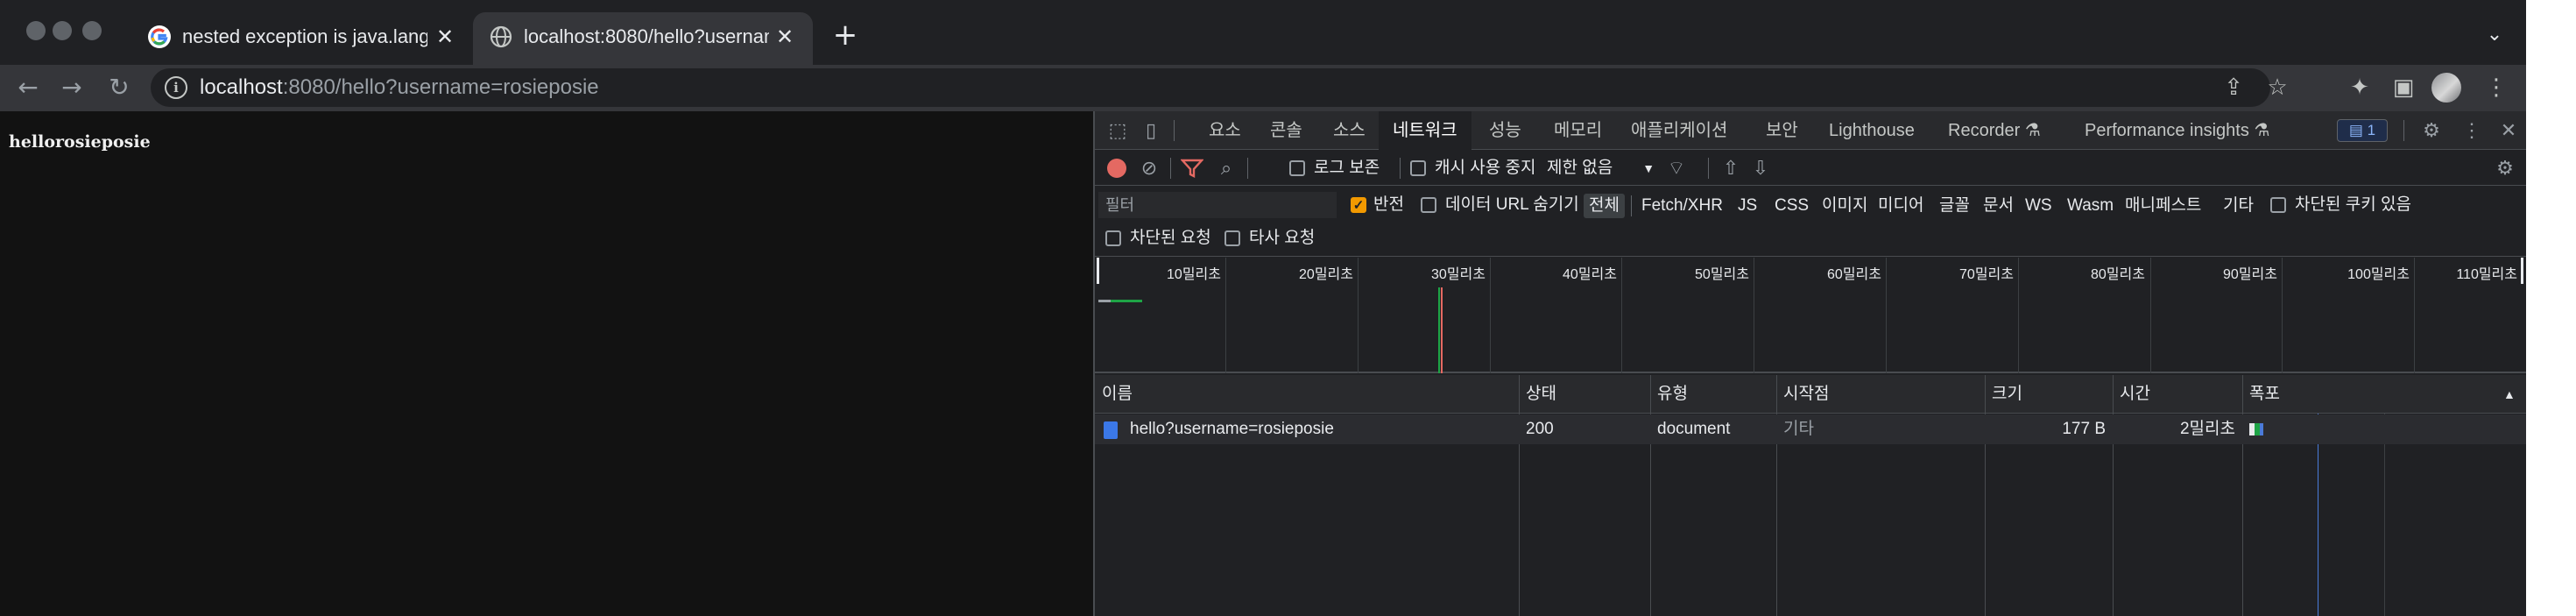  I want to click on column-header-type: 유형, so click(1669, 394).